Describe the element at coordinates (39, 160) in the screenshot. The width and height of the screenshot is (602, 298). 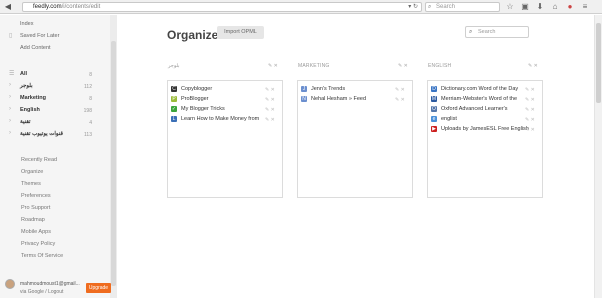
I see `menu-item-recently-read: Recently Read` at that location.